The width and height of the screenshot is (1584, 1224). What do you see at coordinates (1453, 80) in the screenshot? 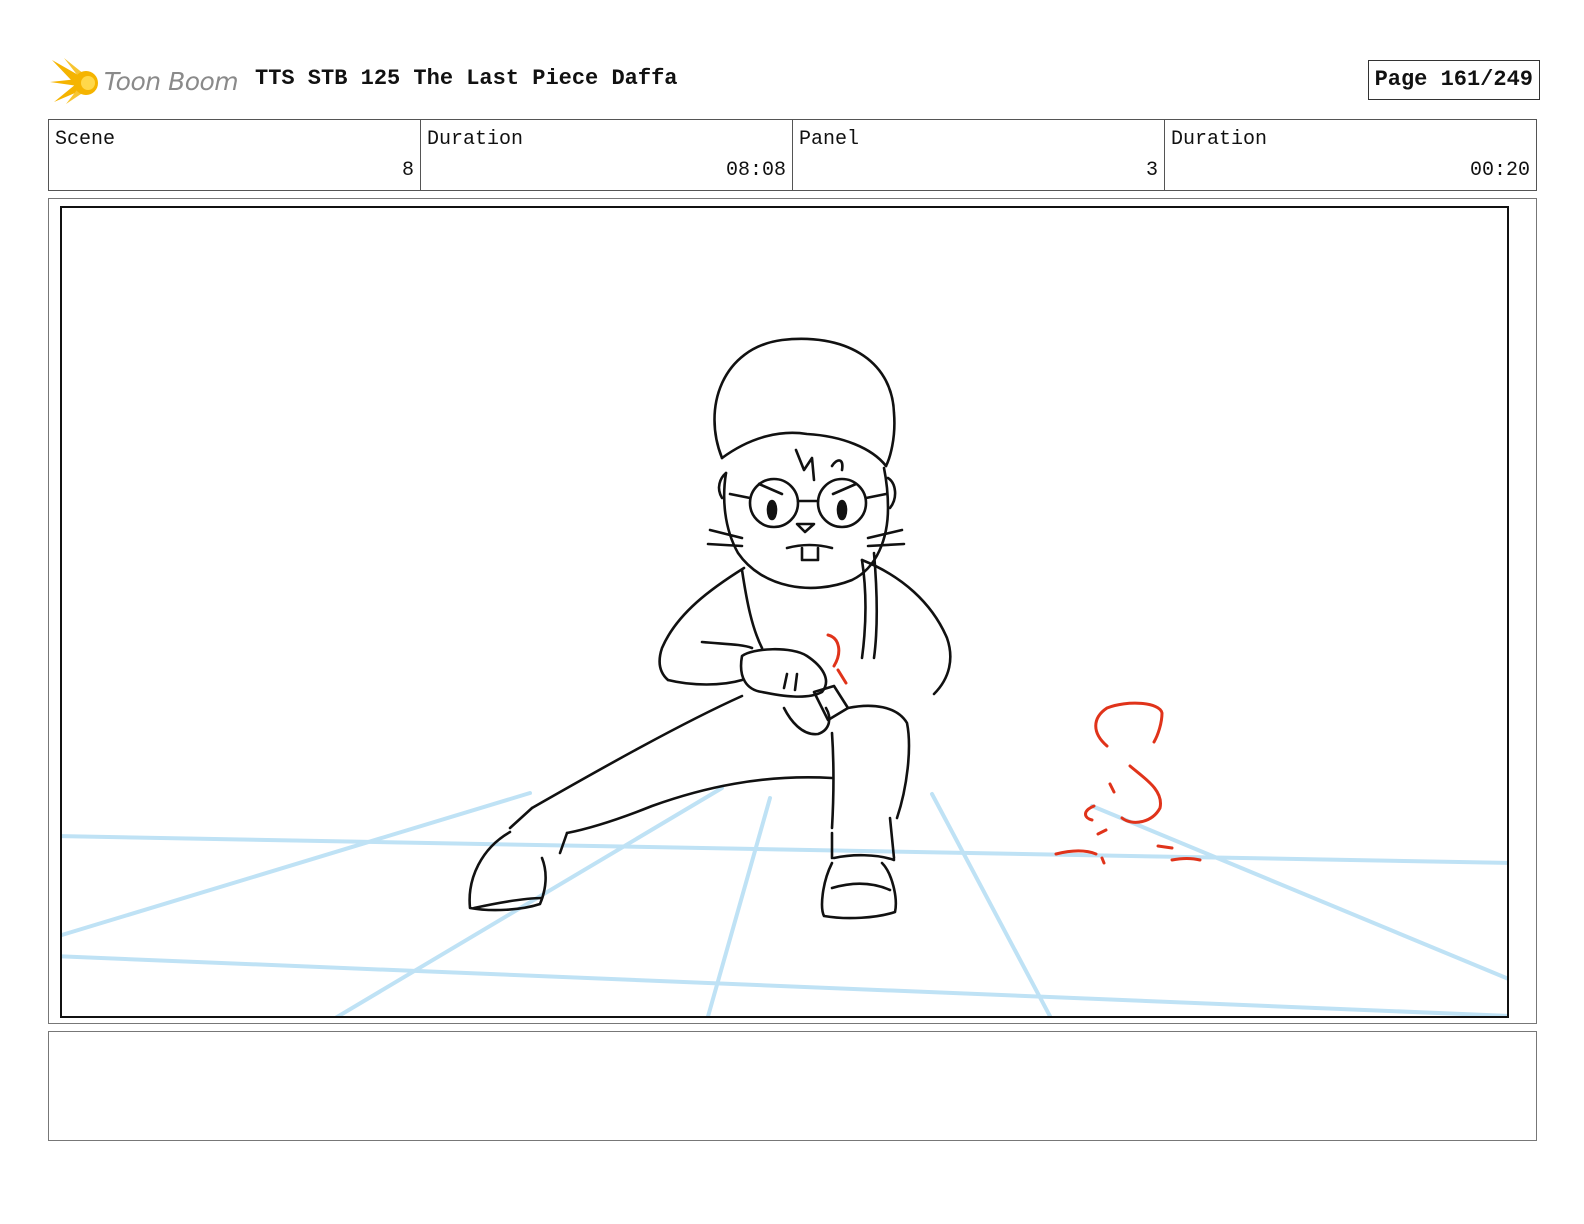
I see `page-number: Page 161/249` at bounding box center [1453, 80].